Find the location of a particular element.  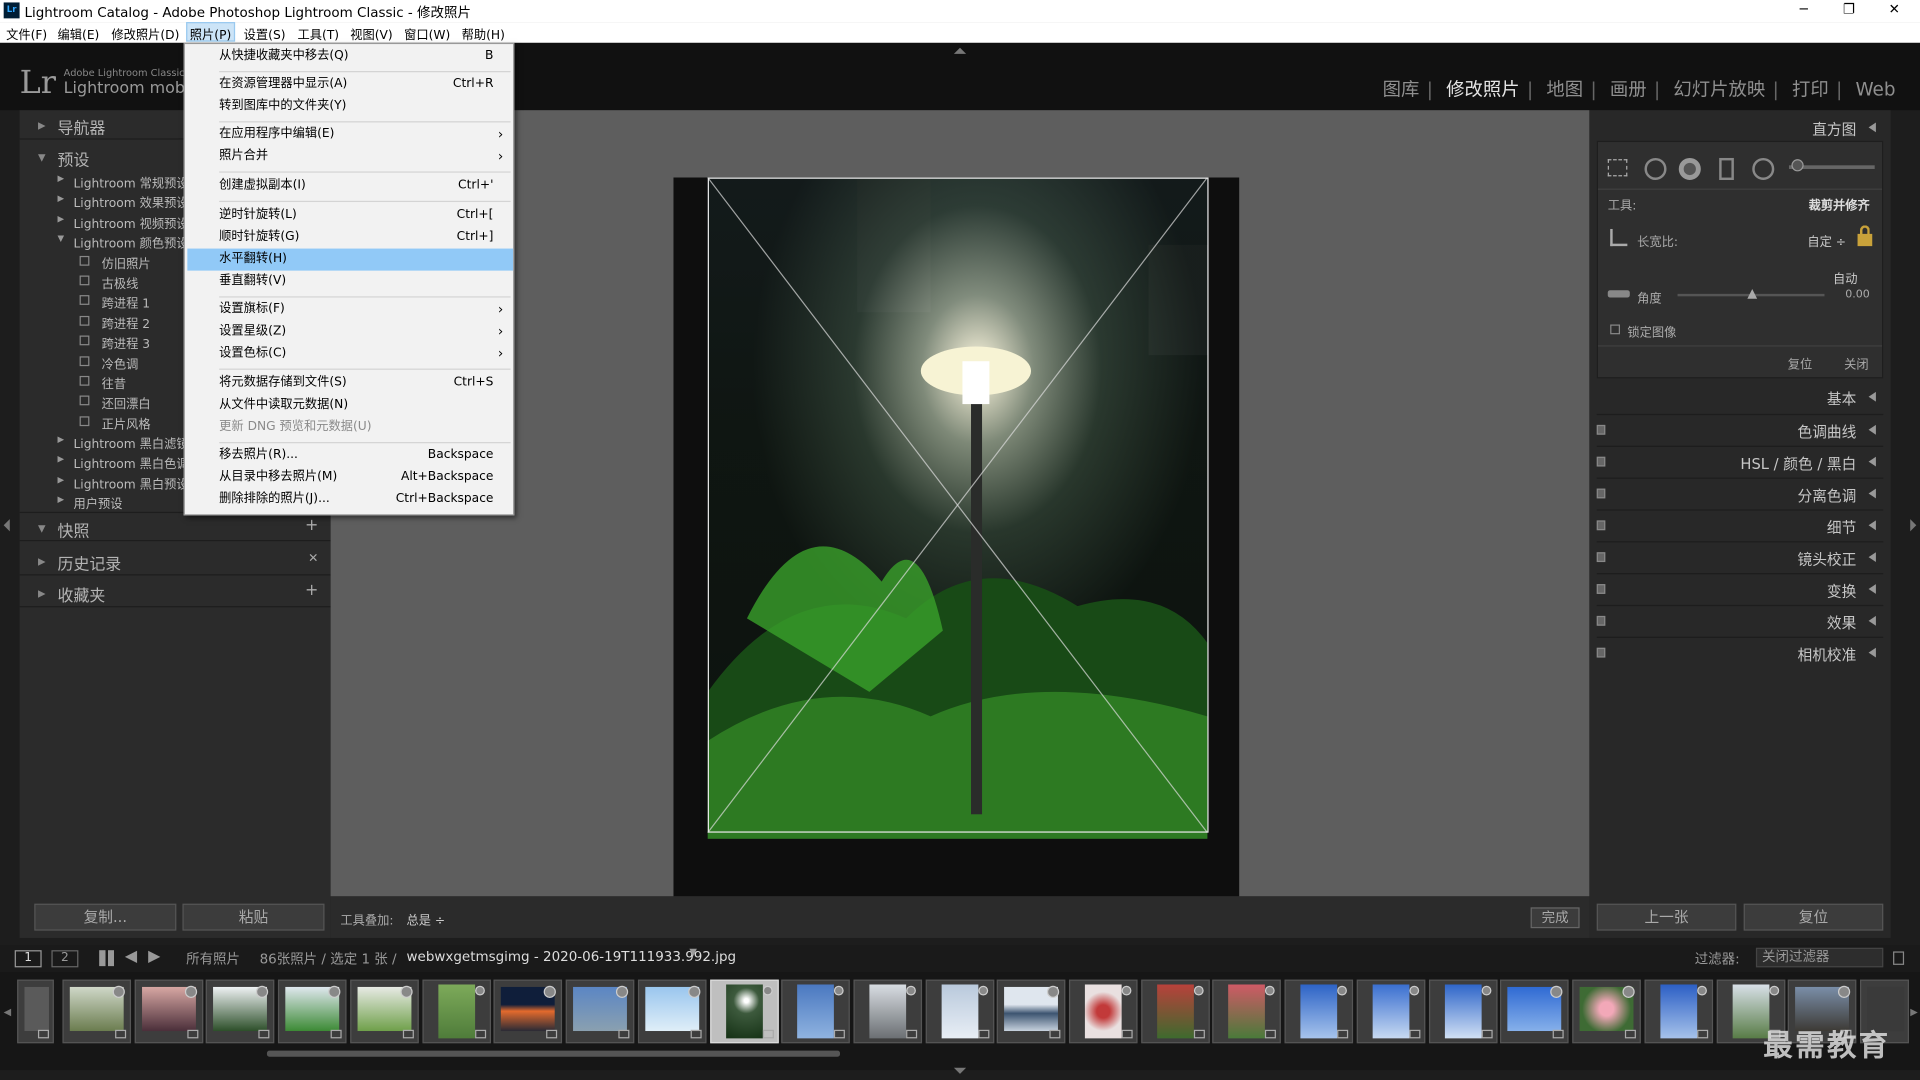

window-1-button: 1 is located at coordinates (28, 959).